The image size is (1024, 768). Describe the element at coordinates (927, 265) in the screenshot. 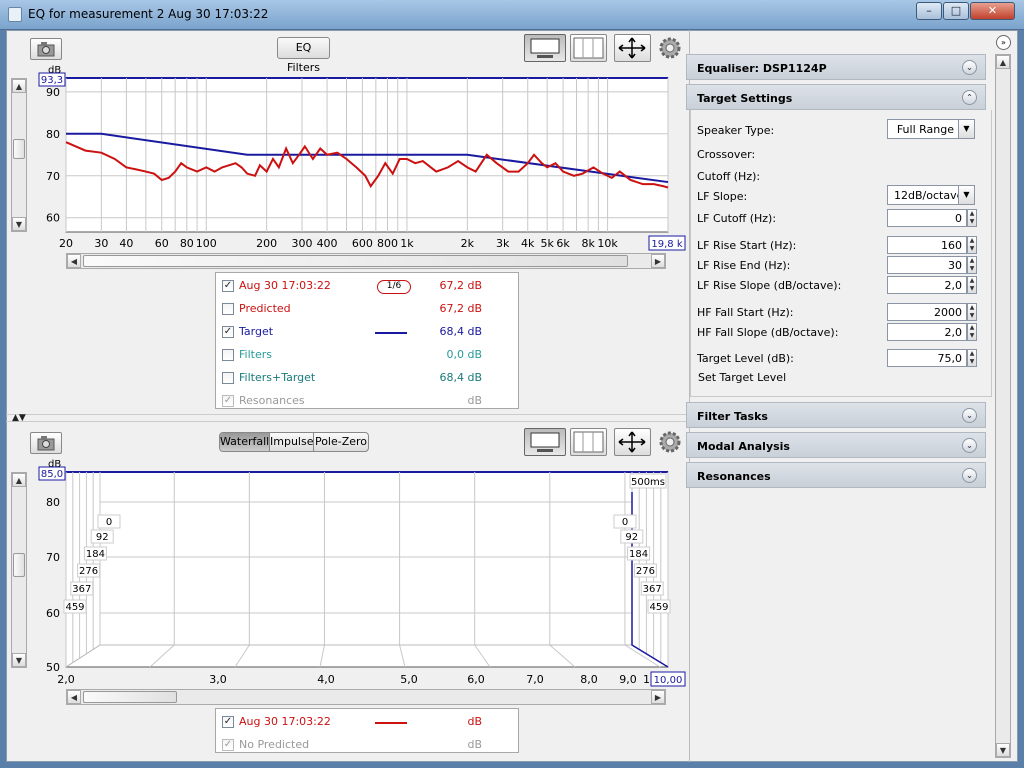

I see `field-input: 30` at that location.